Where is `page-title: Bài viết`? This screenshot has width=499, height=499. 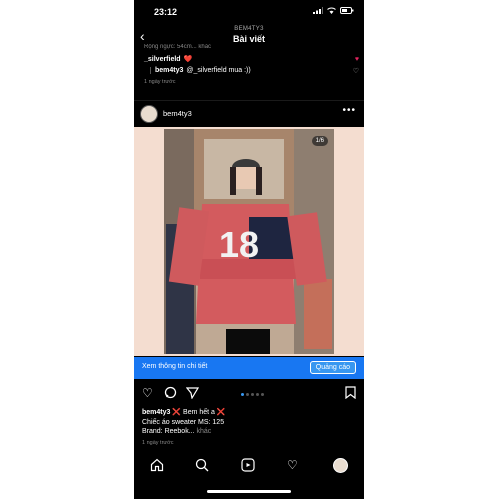 page-title: Bài viết is located at coordinates (248, 39).